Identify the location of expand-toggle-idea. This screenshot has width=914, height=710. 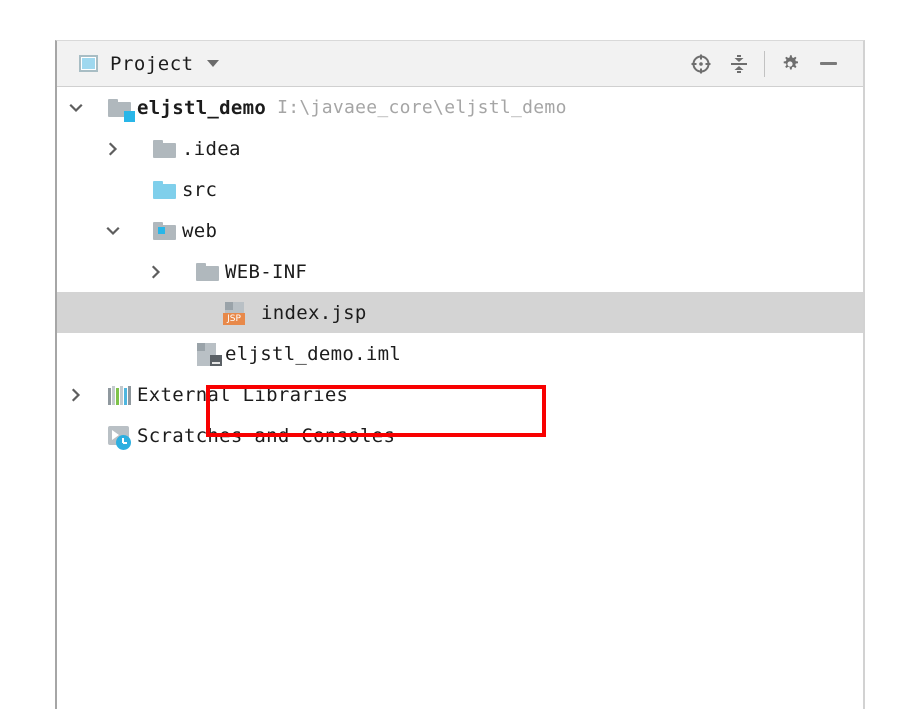
(113, 148).